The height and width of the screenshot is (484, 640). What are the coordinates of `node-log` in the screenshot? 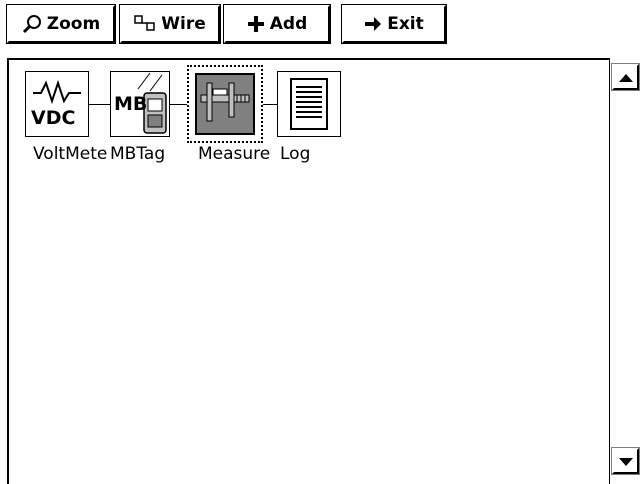 It's located at (309, 104).